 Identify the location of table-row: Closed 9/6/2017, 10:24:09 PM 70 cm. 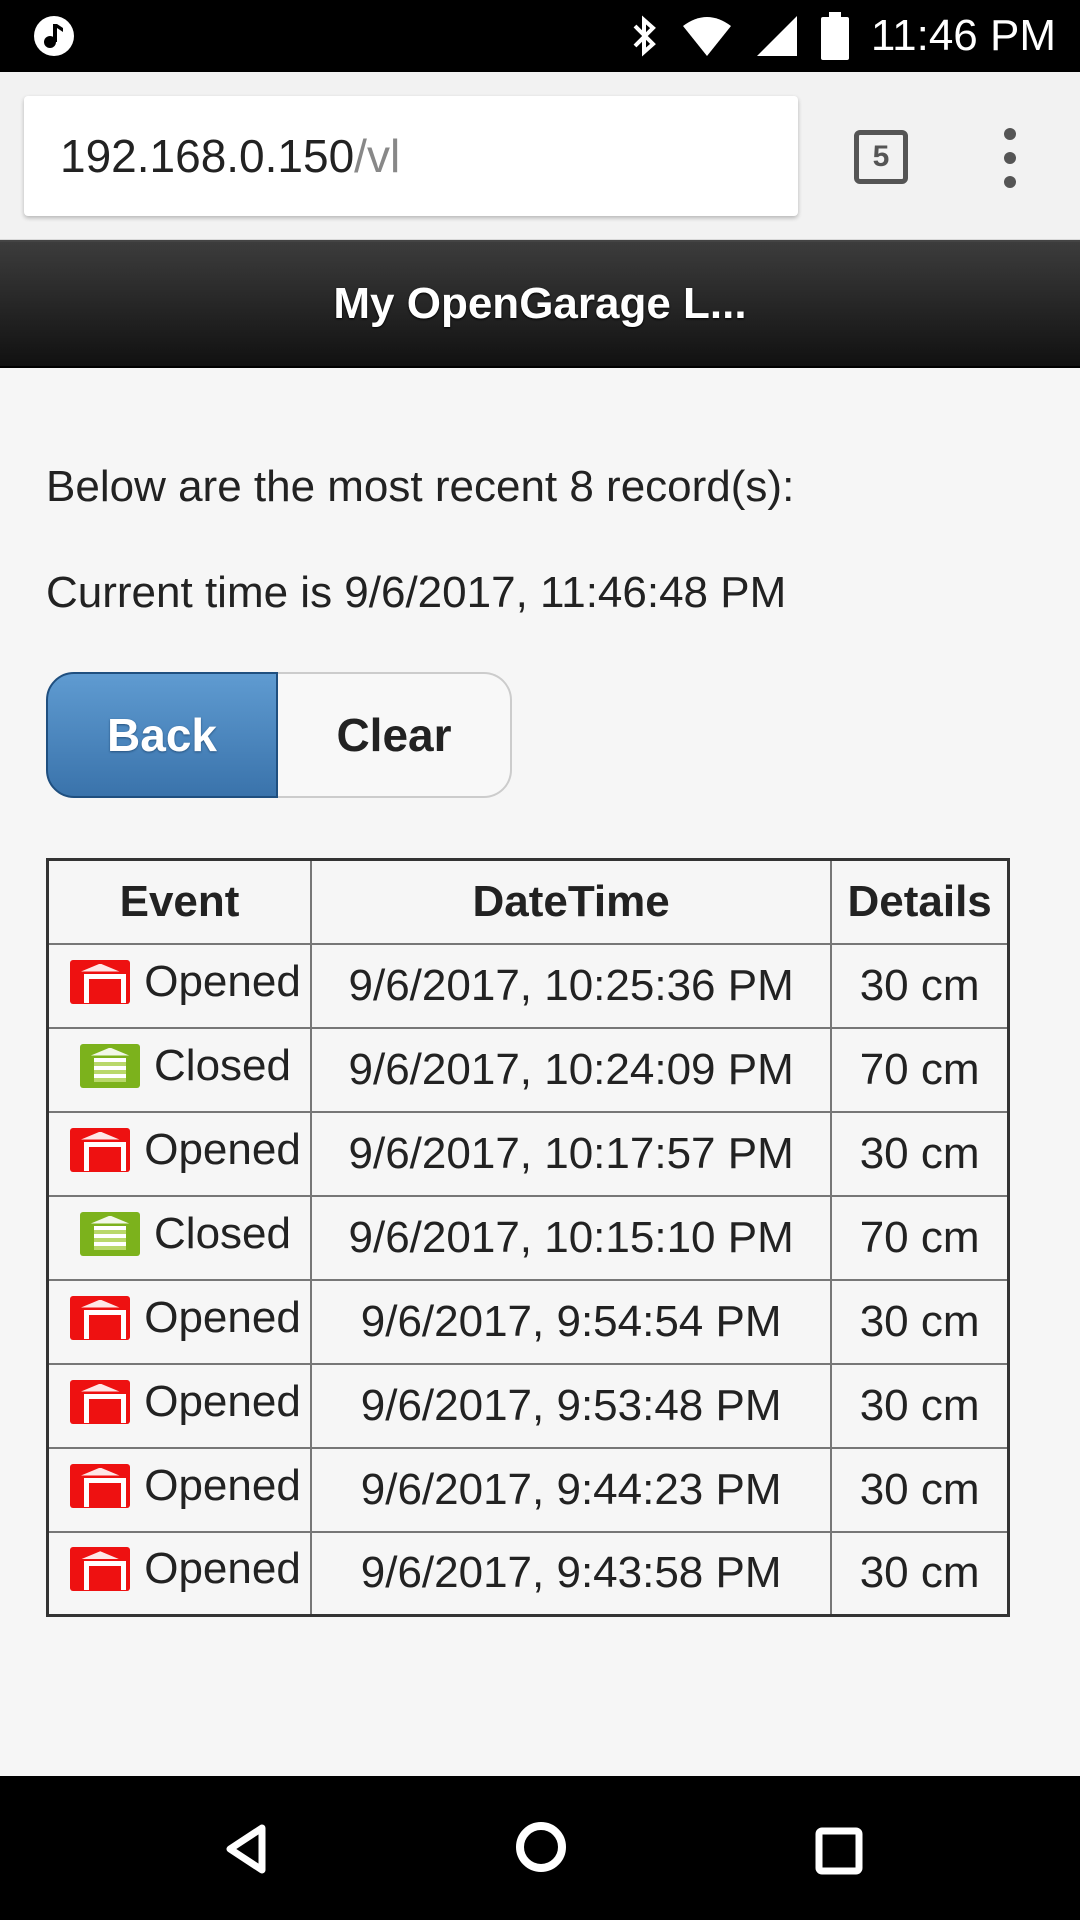
(528, 1069).